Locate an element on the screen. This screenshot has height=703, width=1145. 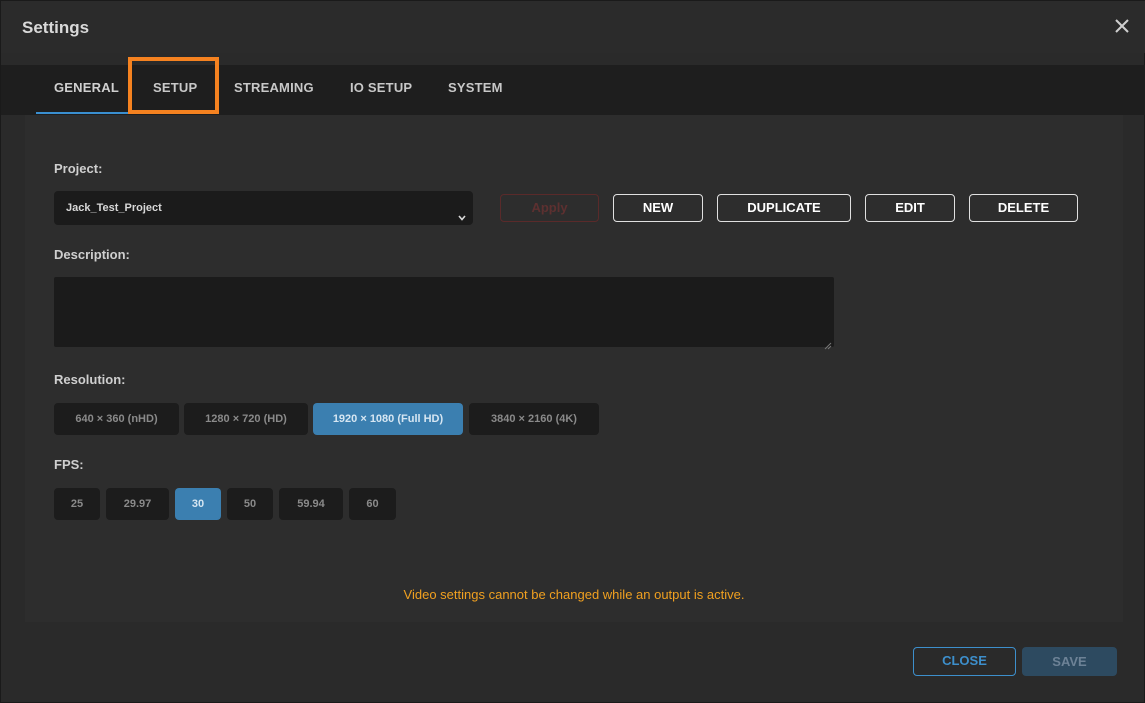
resolution-option-hd: 1280 × 720 (HD) is located at coordinates (246, 419).